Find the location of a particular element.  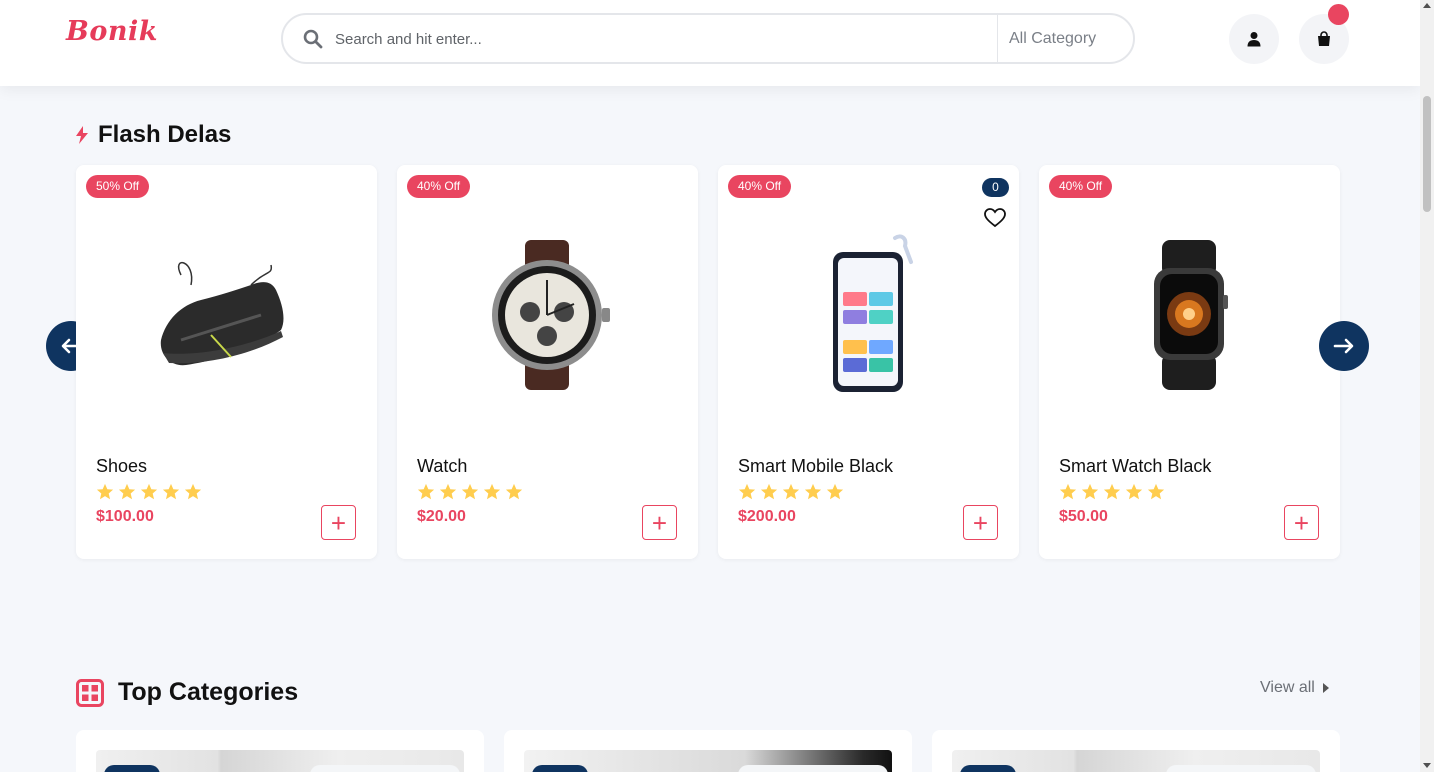

product-name: Watch is located at coordinates (442, 466).